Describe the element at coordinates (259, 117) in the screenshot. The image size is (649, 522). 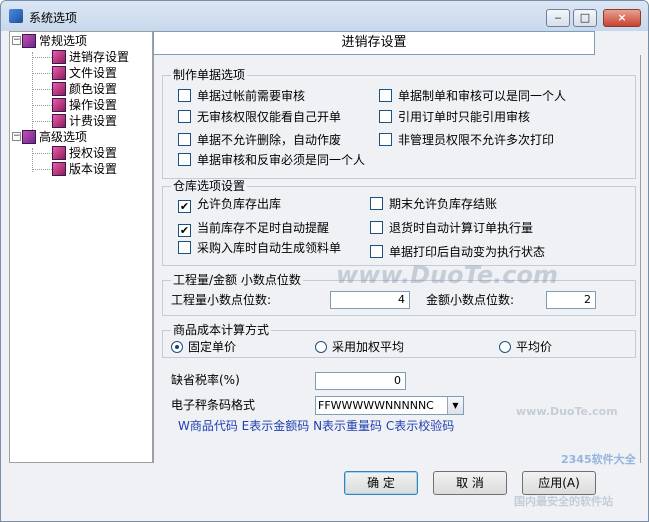
I see `checkbox-view-own-only: 无审核权限仅能看自己开单` at that location.